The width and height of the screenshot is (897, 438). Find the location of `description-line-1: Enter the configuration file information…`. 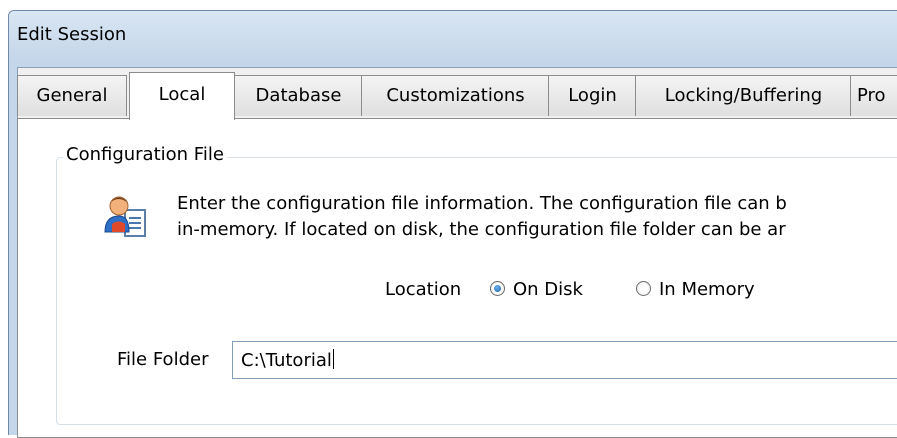

description-line-1: Enter the configuration file information… is located at coordinates (482, 203).